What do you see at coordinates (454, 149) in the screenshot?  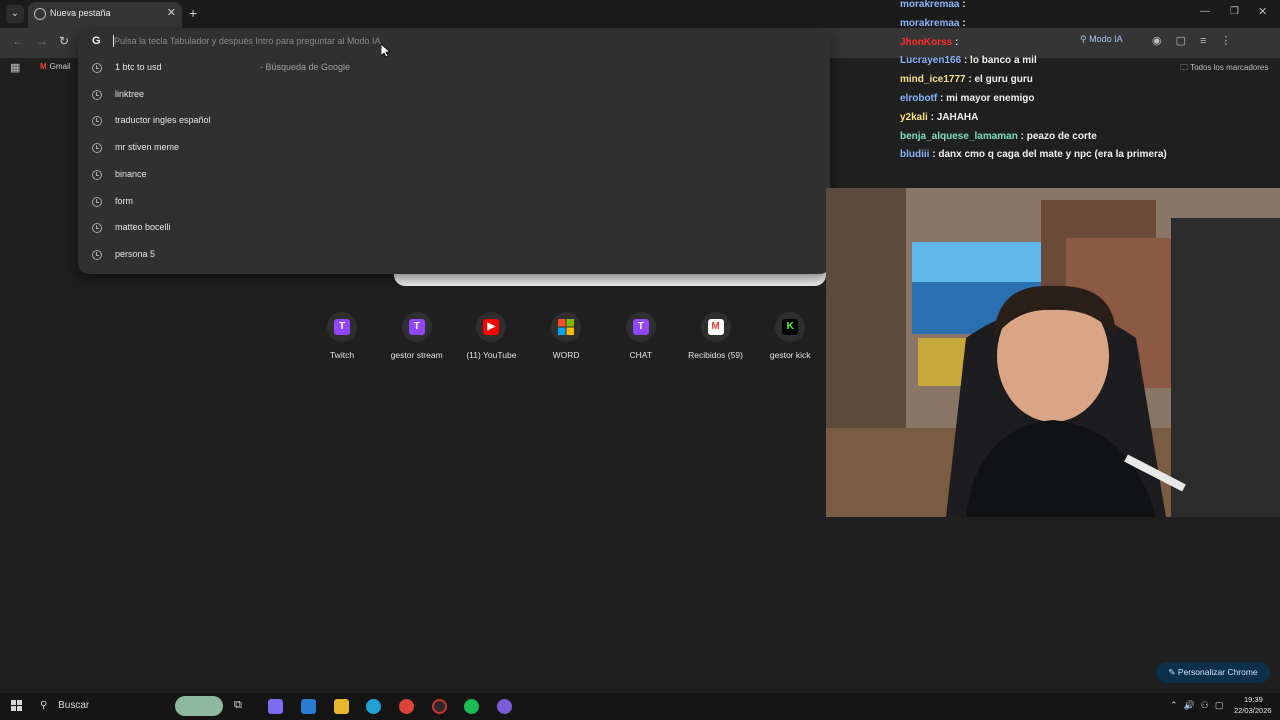 I see `suggestion-item: mr stiven meme` at bounding box center [454, 149].